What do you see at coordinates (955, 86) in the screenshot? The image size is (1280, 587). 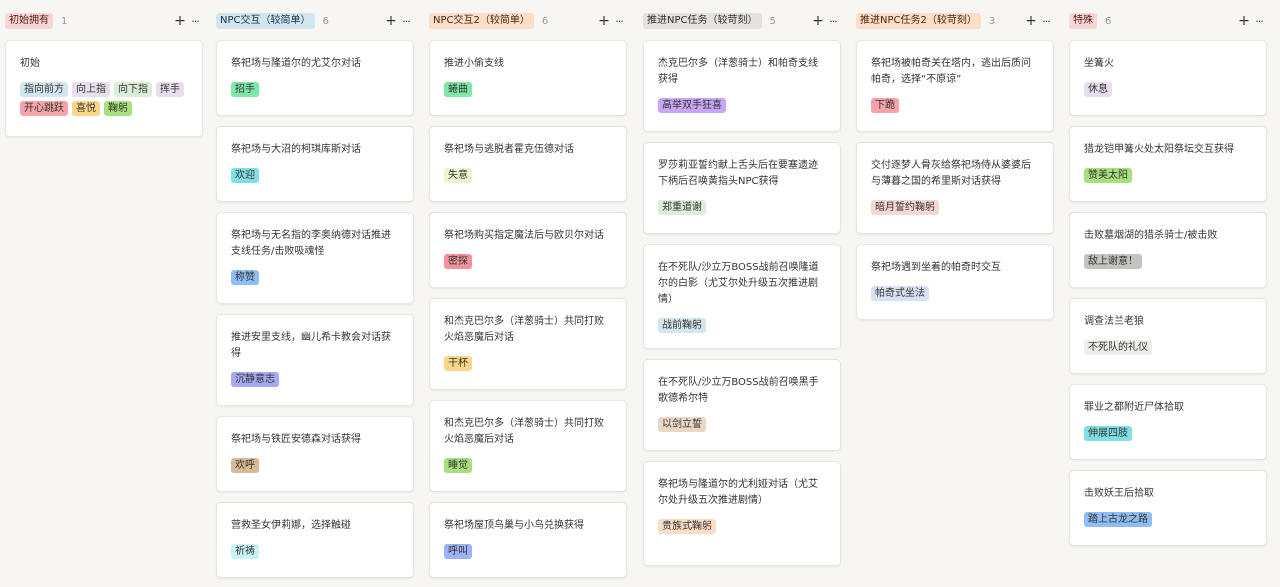 I see `board-card: 祭祀场被帕奇关在塔内，逃出后质问帕奇，选择“不原谅” 下跪` at bounding box center [955, 86].